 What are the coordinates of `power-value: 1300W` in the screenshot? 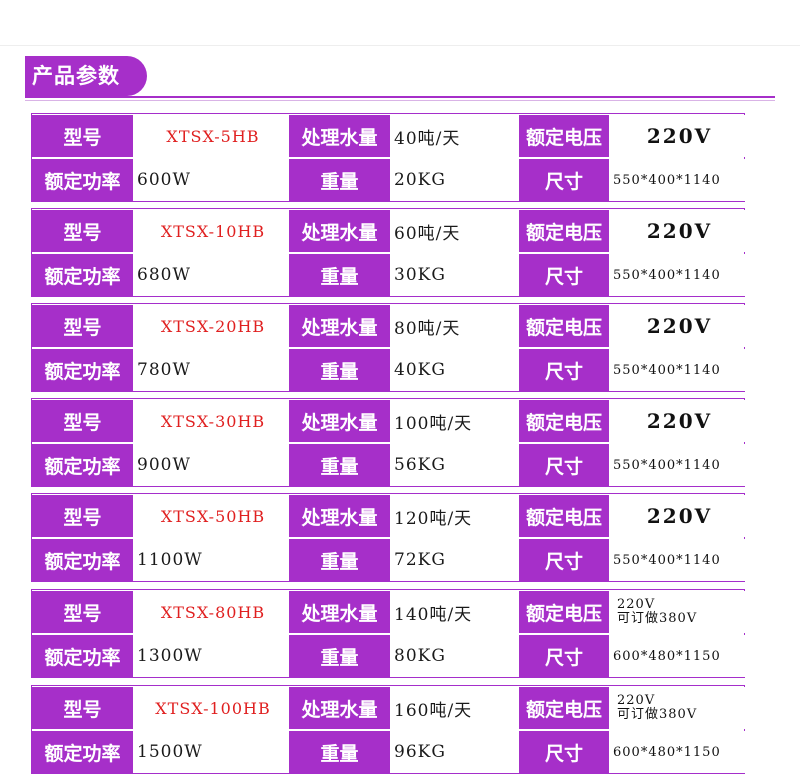 It's located at (211, 656).